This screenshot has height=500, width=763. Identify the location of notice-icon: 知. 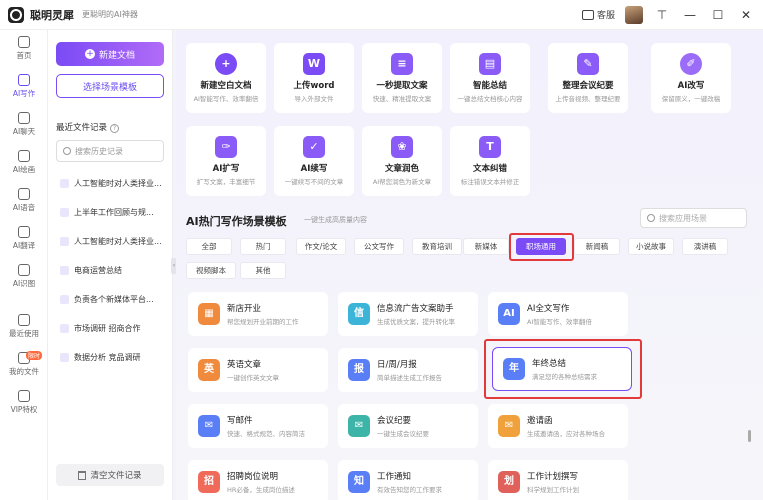
(359, 482).